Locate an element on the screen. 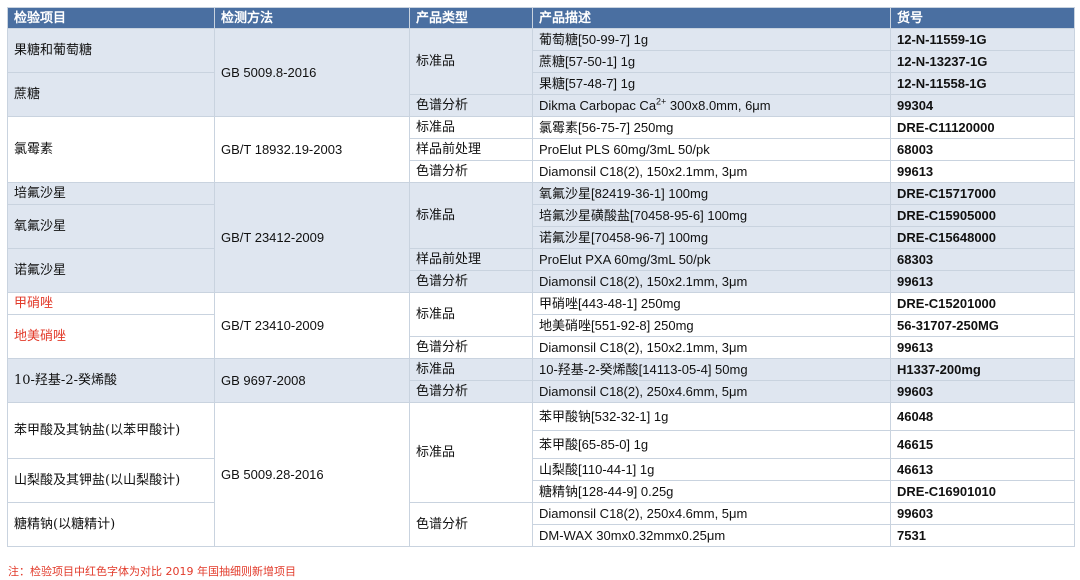 The width and height of the screenshot is (1080, 580). inspection-item-cell: 诺氟沙星 is located at coordinates (111, 270).